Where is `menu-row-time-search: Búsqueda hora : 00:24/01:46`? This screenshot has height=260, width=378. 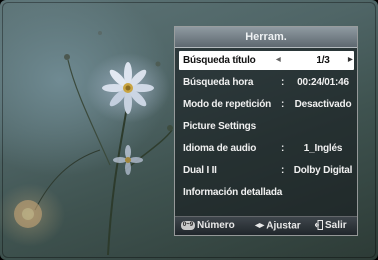
menu-row-time-search: Búsqueda hora : 00:24/01:46 is located at coordinates (266, 82).